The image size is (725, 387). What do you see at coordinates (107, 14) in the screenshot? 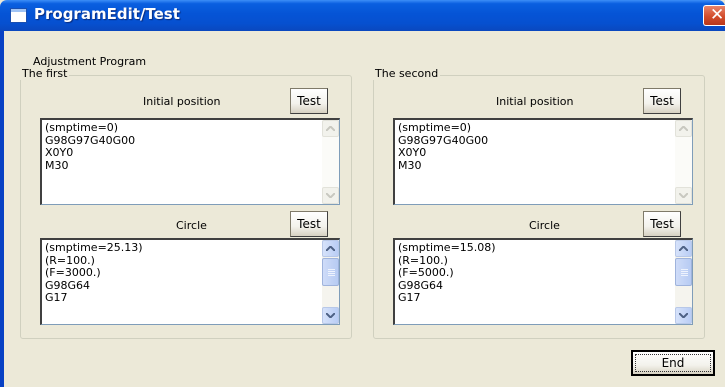
I see `window-title: ProgramEdit/Test` at bounding box center [107, 14].